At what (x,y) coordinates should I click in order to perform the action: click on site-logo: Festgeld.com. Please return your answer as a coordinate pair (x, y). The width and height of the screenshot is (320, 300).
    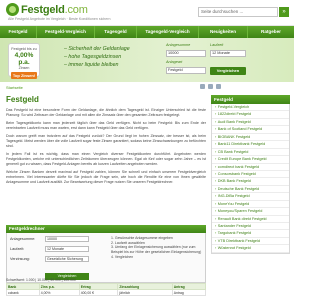
    Looking at the image, I should click on (47, 9).